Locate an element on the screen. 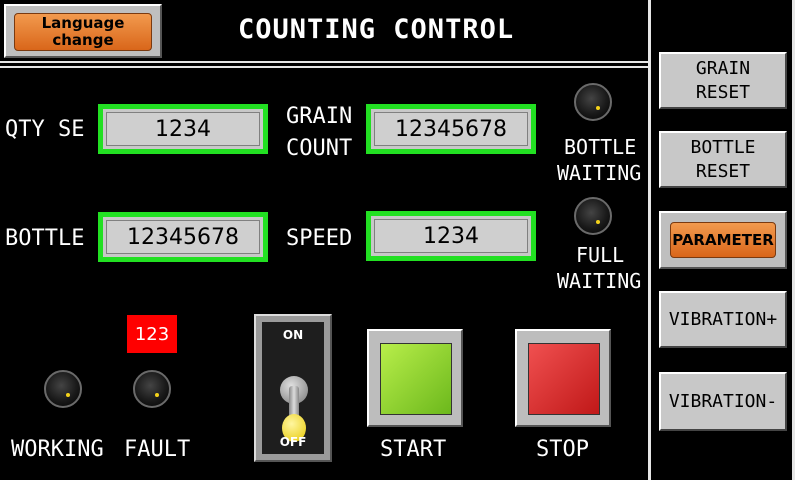 The height and width of the screenshot is (480, 795). parameter-button: PARAMETER is located at coordinates (723, 240).